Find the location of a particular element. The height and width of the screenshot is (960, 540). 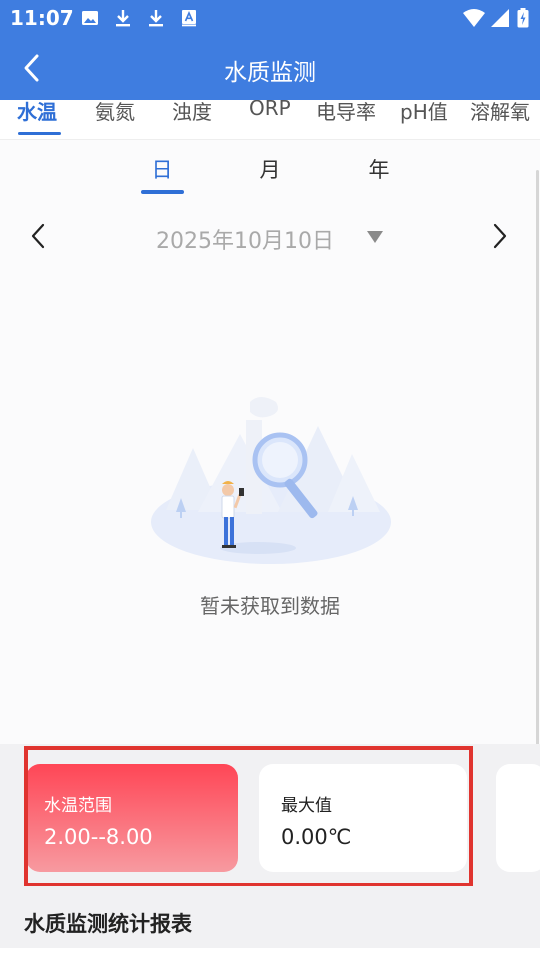

highlight-box is located at coordinates (248, 816).